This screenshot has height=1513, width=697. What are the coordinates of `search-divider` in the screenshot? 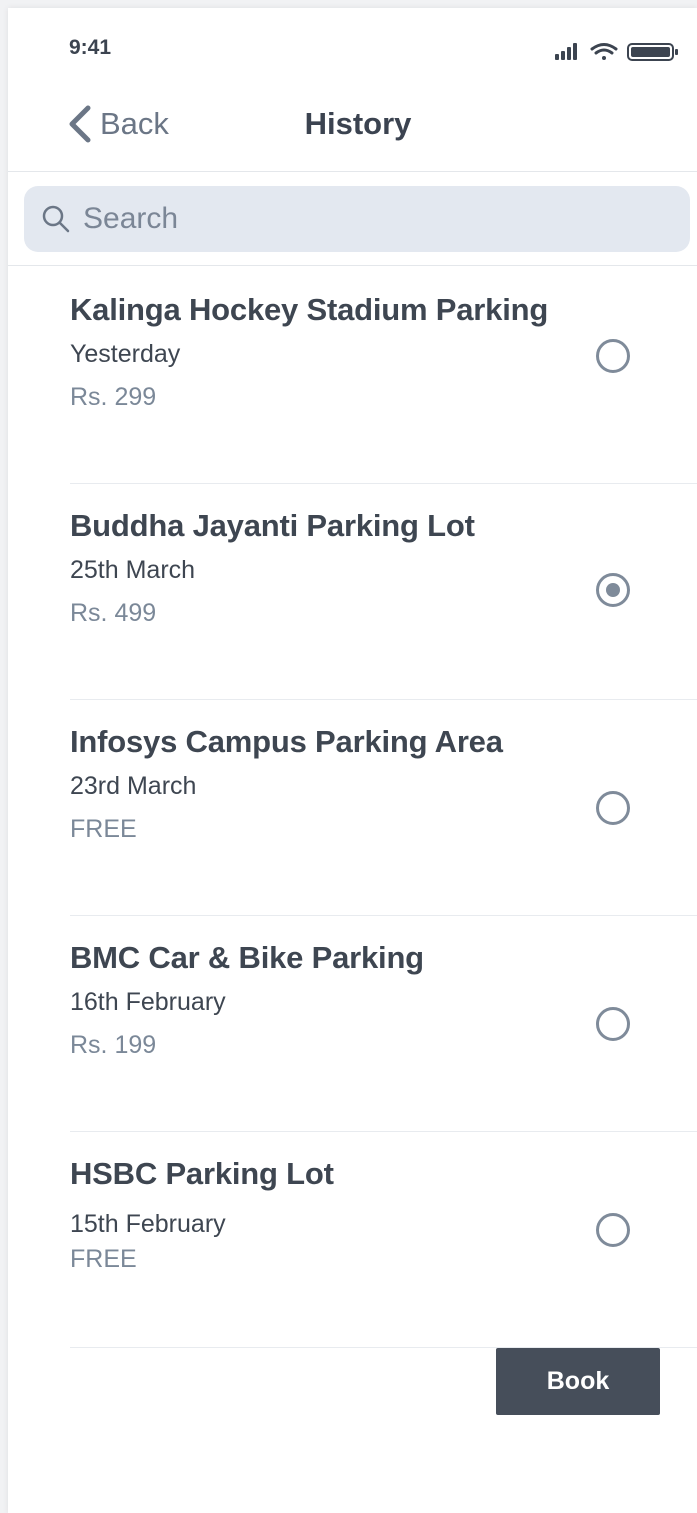 It's located at (352, 265).